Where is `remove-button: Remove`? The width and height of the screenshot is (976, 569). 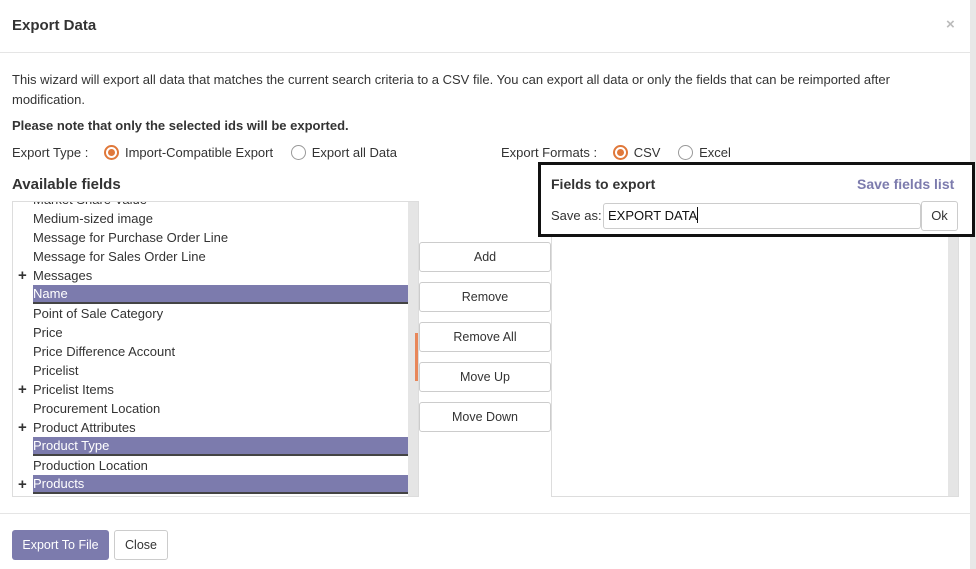
remove-button: Remove is located at coordinates (485, 297).